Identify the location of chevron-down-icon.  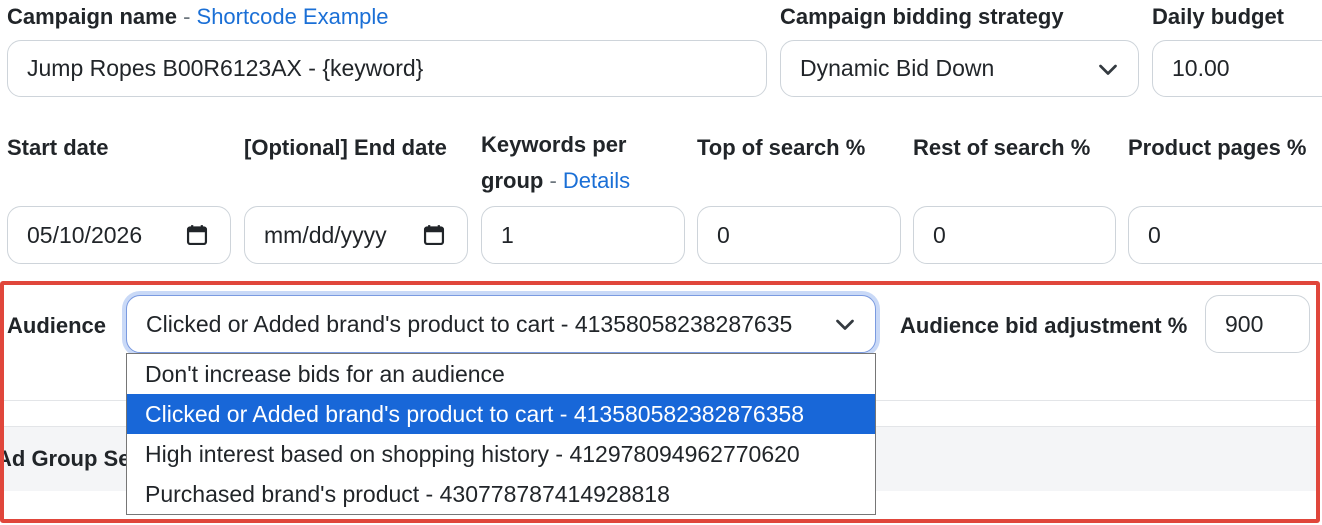
(1108, 69).